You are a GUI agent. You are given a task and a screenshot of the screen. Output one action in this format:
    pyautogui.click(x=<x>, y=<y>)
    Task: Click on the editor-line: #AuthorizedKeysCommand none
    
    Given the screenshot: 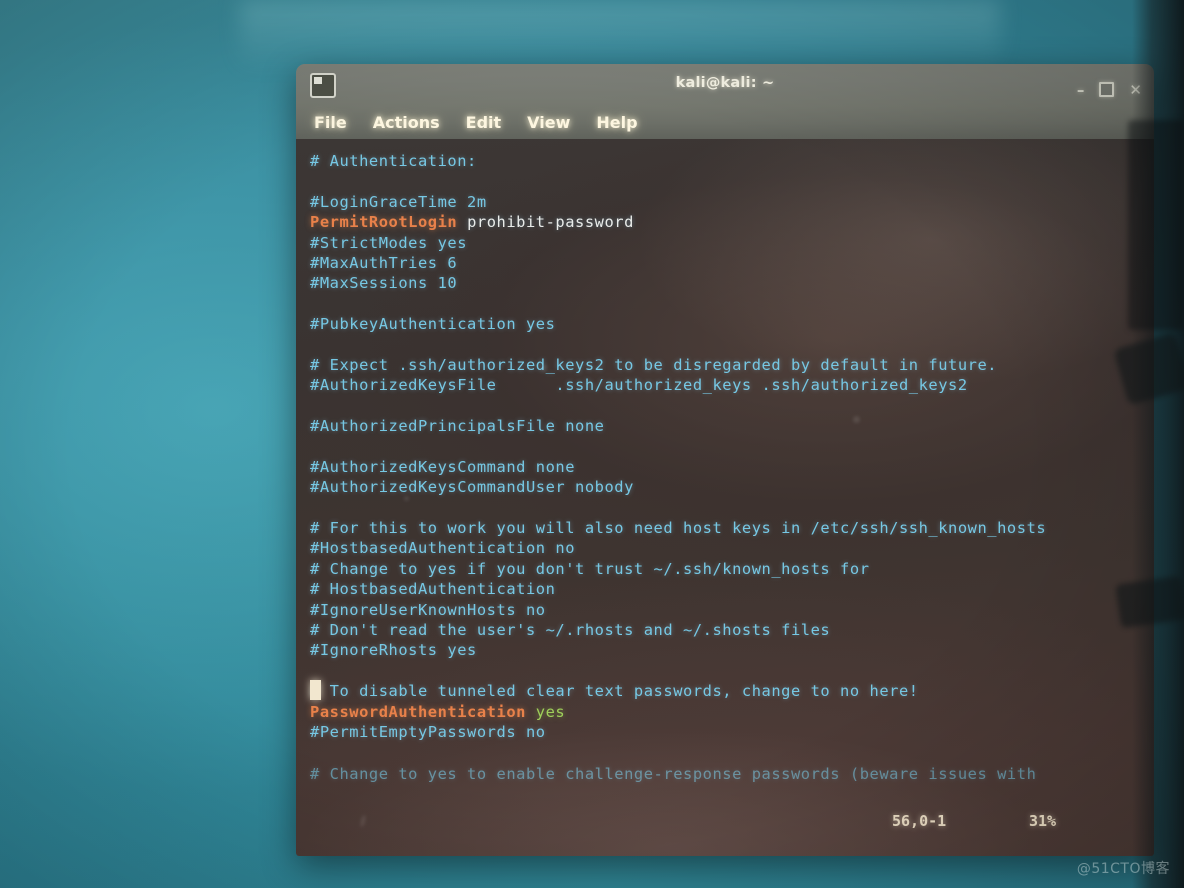 What is the action you would take?
    pyautogui.click(x=732, y=467)
    